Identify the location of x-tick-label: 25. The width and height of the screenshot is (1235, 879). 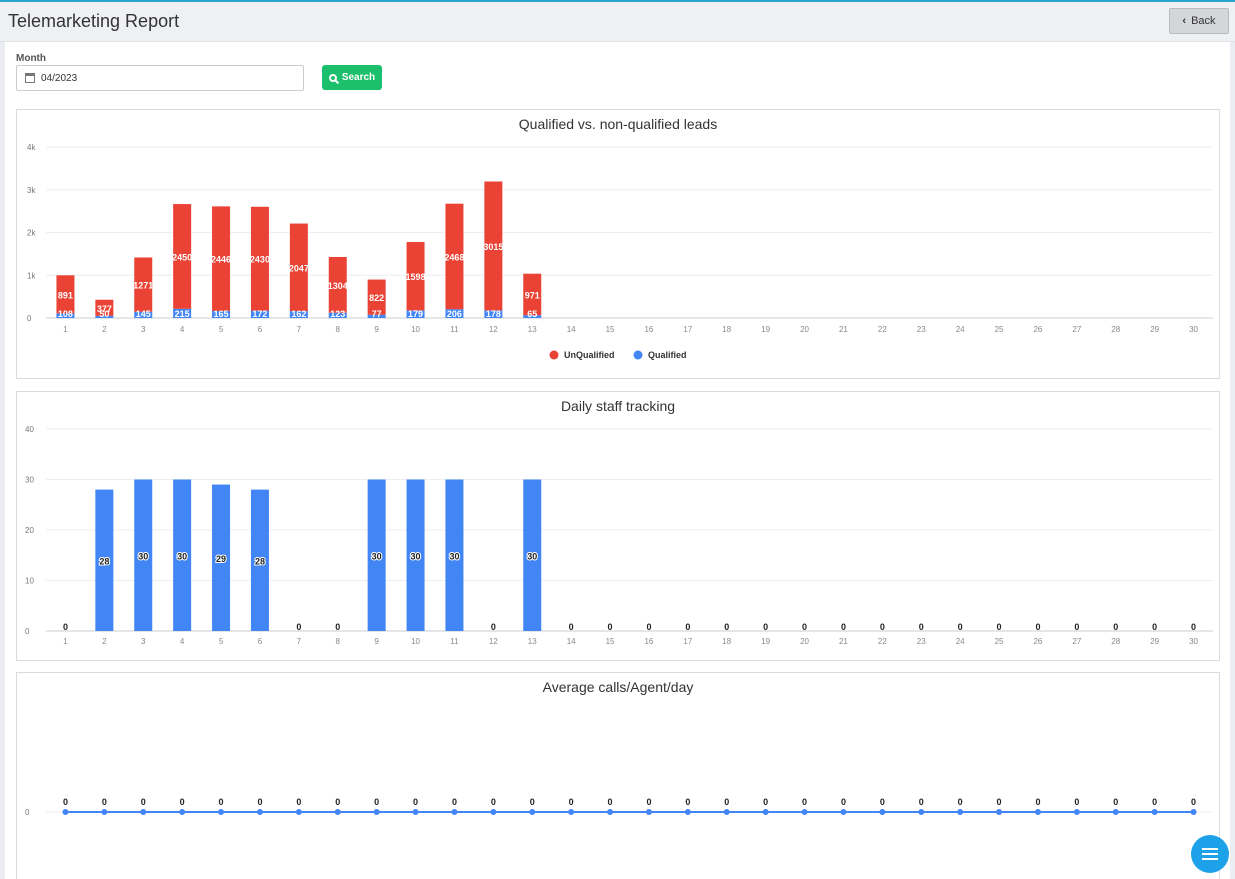
(999, 641).